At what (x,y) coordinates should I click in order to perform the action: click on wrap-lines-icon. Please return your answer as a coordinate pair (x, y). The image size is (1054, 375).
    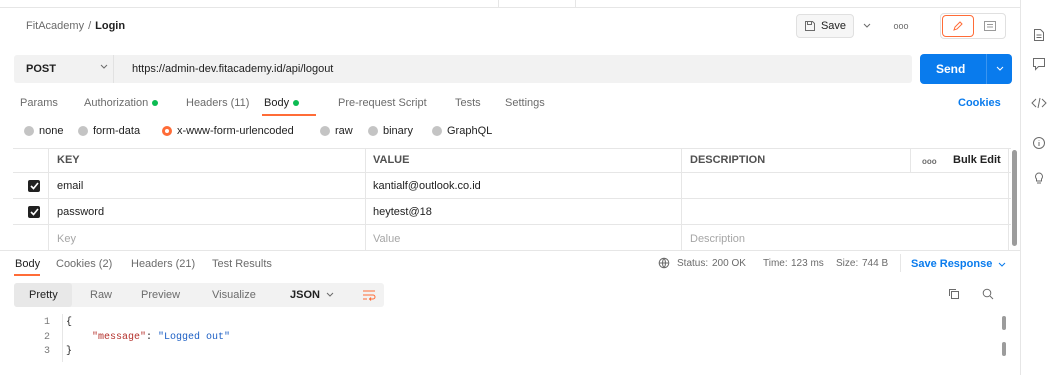
    Looking at the image, I should click on (369, 295).